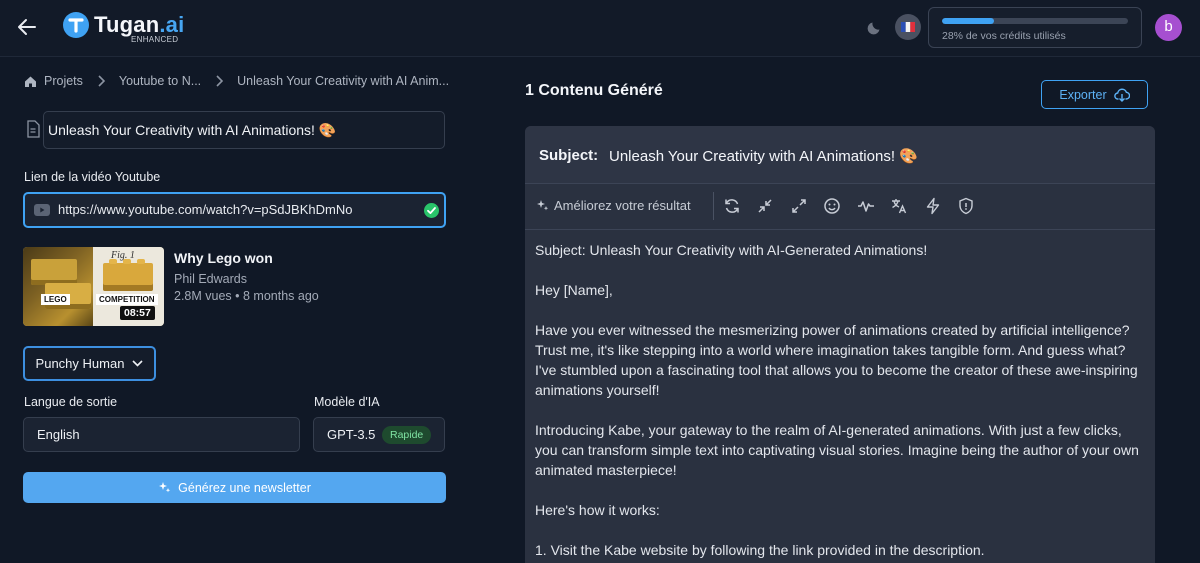 The width and height of the screenshot is (1200, 563). Describe the element at coordinates (210, 279) in the screenshot. I see `video-channel: Phil Edwards` at that location.